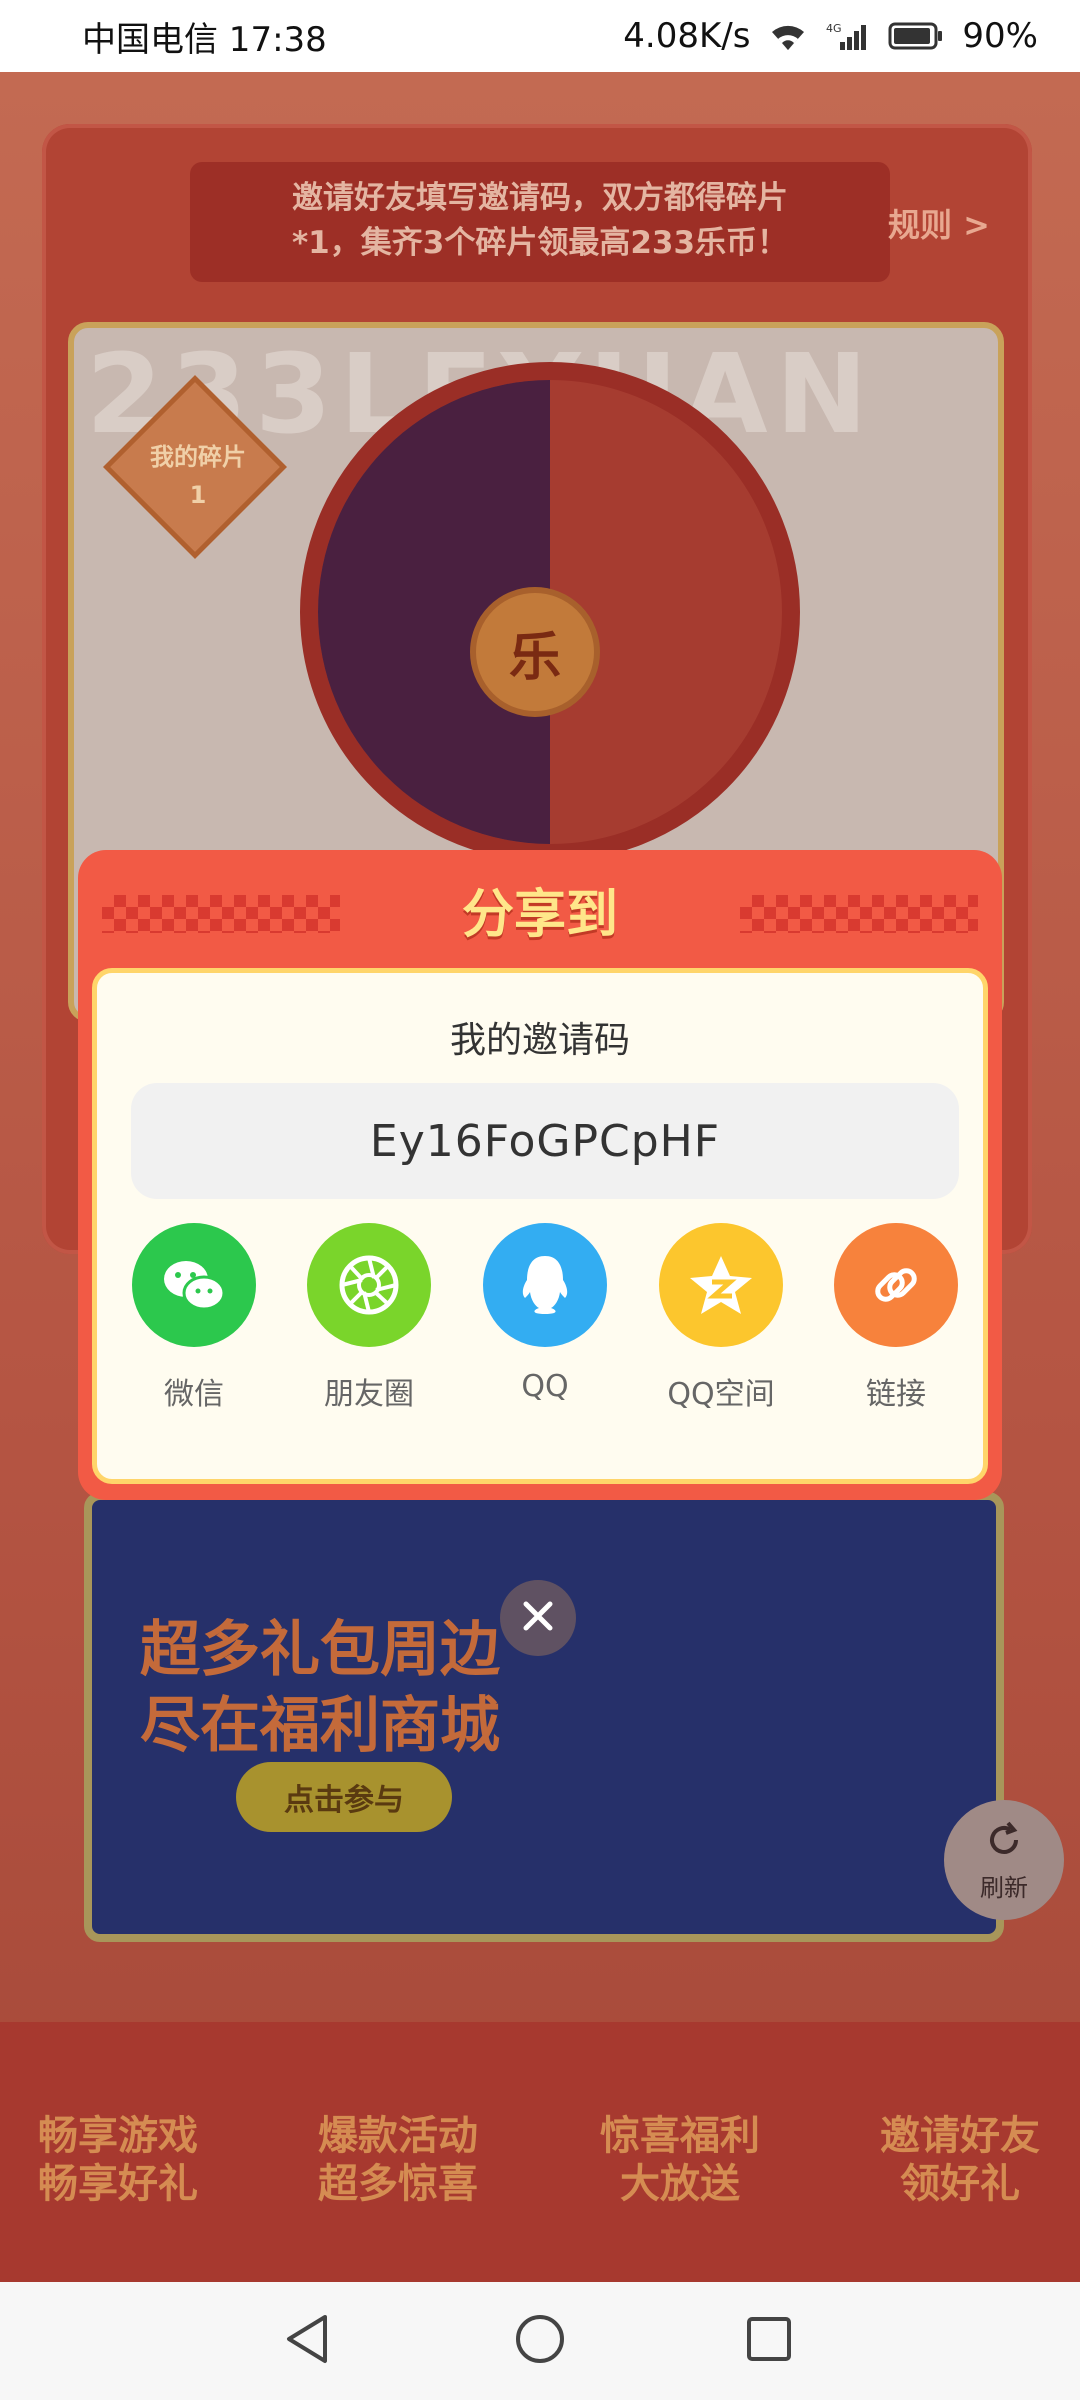 Image resolution: width=1080 pixels, height=2400 pixels. I want to click on fragment-count: 1, so click(198, 495).